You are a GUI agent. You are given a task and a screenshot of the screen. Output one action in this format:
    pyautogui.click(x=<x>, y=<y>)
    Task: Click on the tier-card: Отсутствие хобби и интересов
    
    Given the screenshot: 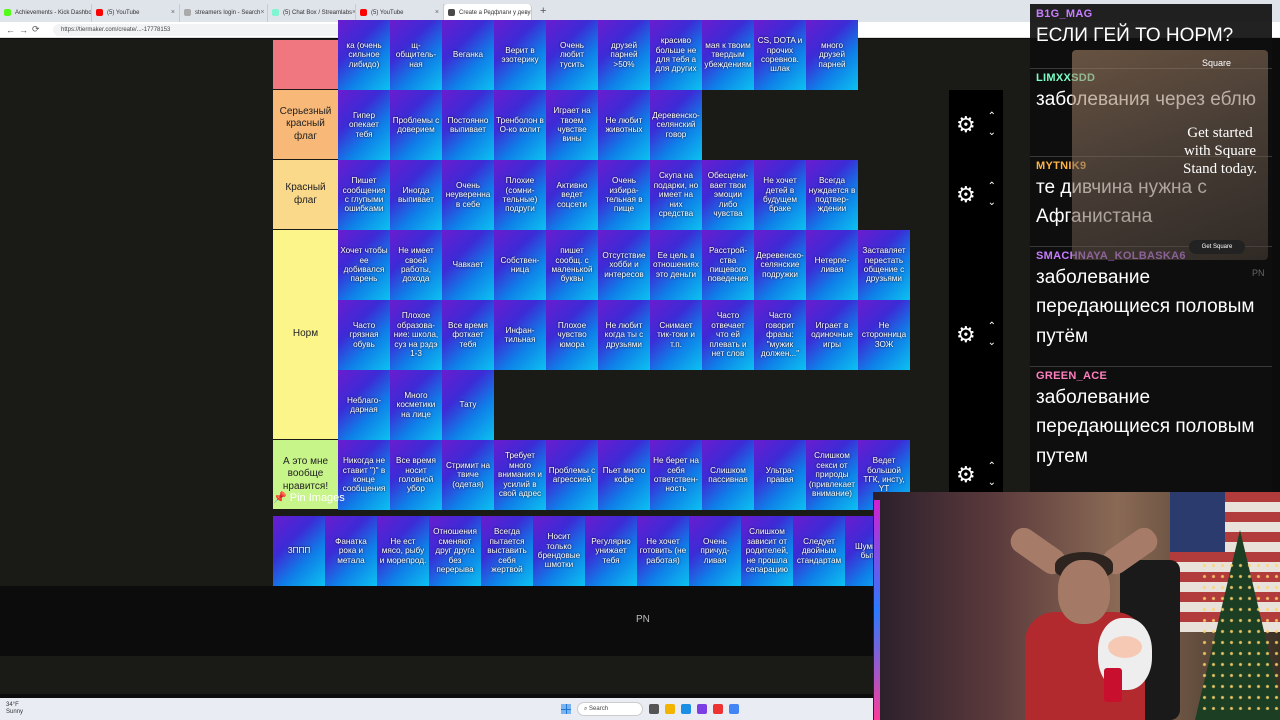 What is the action you would take?
    pyautogui.click(x=624, y=265)
    